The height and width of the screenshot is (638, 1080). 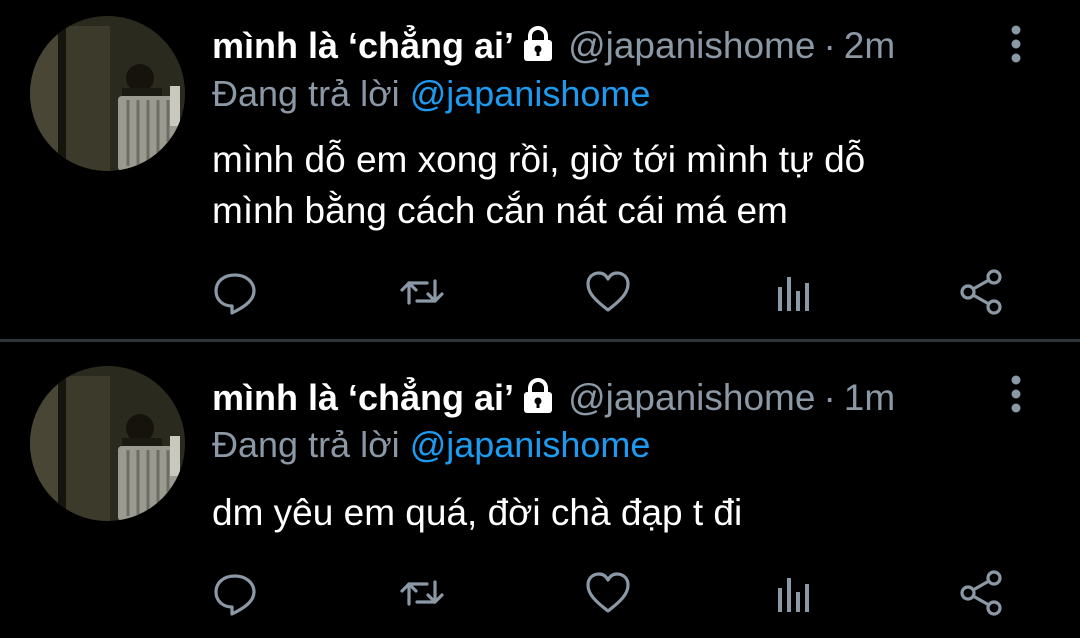 I want to click on tweet-timestamp: 1m, so click(x=869, y=397).